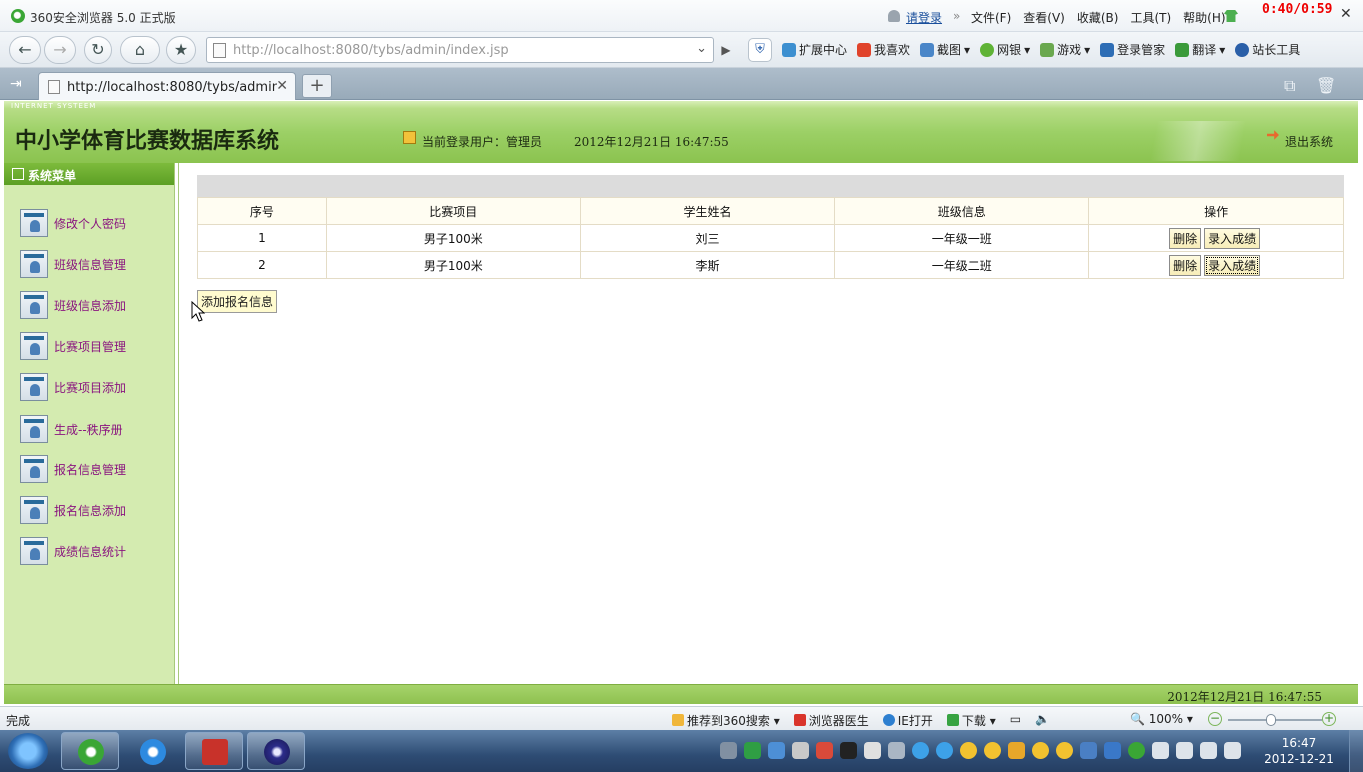  Describe the element at coordinates (18, 16) in the screenshot. I see `browser-logo-icon` at that location.